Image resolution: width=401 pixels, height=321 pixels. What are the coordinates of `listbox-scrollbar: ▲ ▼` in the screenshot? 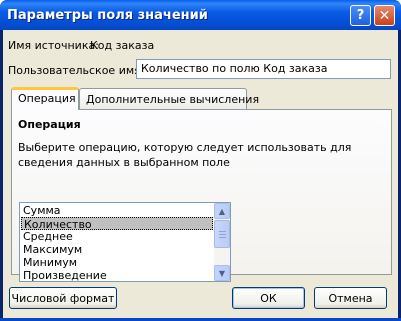 It's located at (222, 242).